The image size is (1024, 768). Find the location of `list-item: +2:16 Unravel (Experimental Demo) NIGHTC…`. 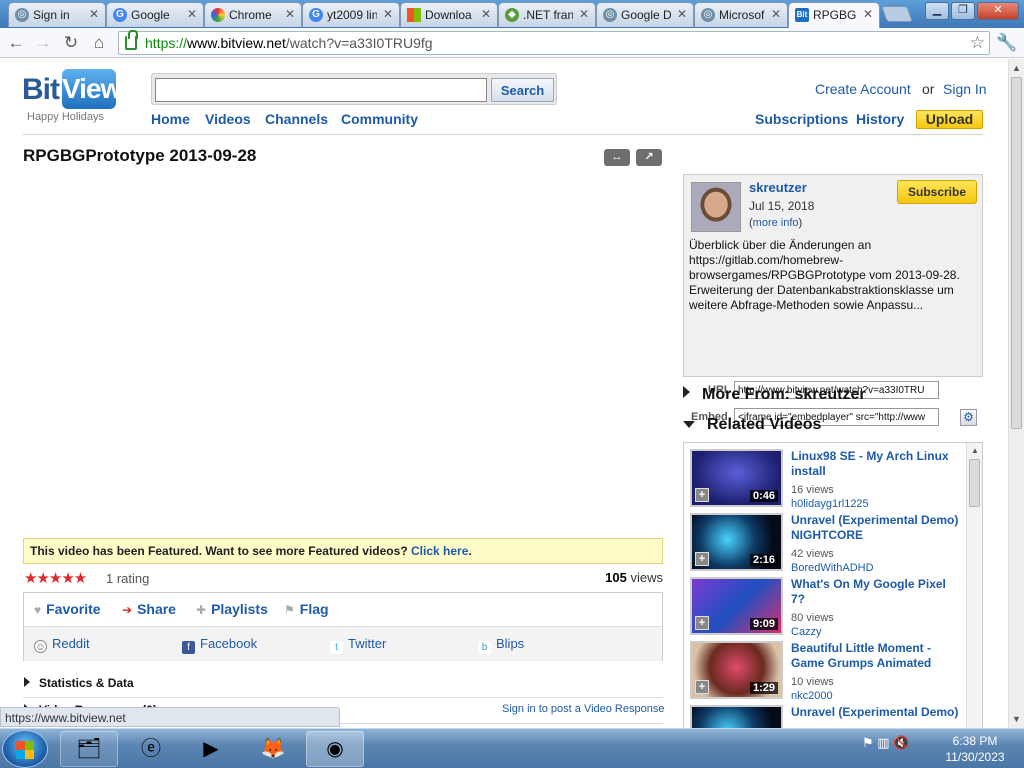

list-item: +2:16 Unravel (Experimental Demo) NIGHTC… is located at coordinates (828, 543).